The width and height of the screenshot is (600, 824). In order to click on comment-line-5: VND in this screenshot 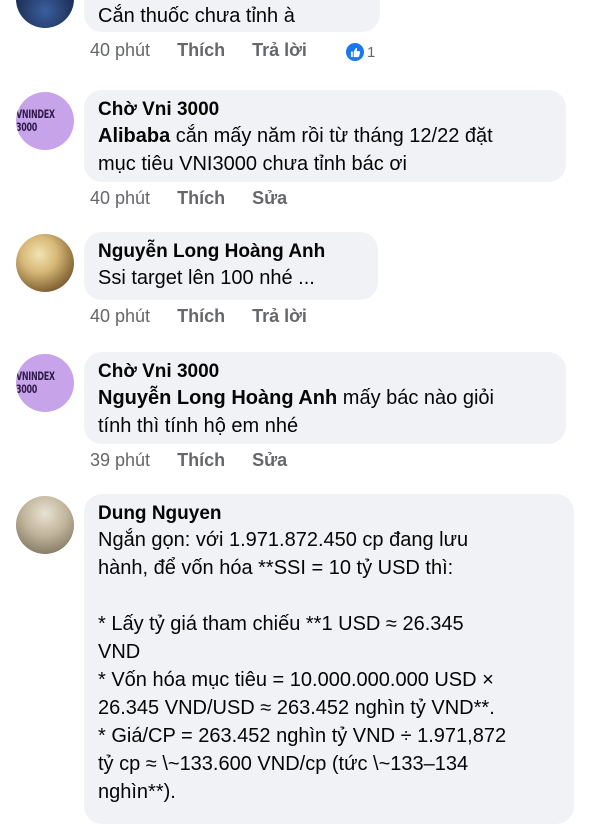, I will do `click(119, 652)`.